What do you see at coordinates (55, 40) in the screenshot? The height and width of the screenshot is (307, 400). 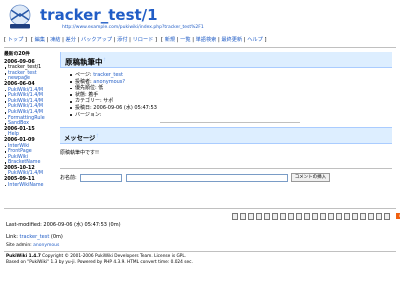 I see `nav-link: 凍結` at bounding box center [55, 40].